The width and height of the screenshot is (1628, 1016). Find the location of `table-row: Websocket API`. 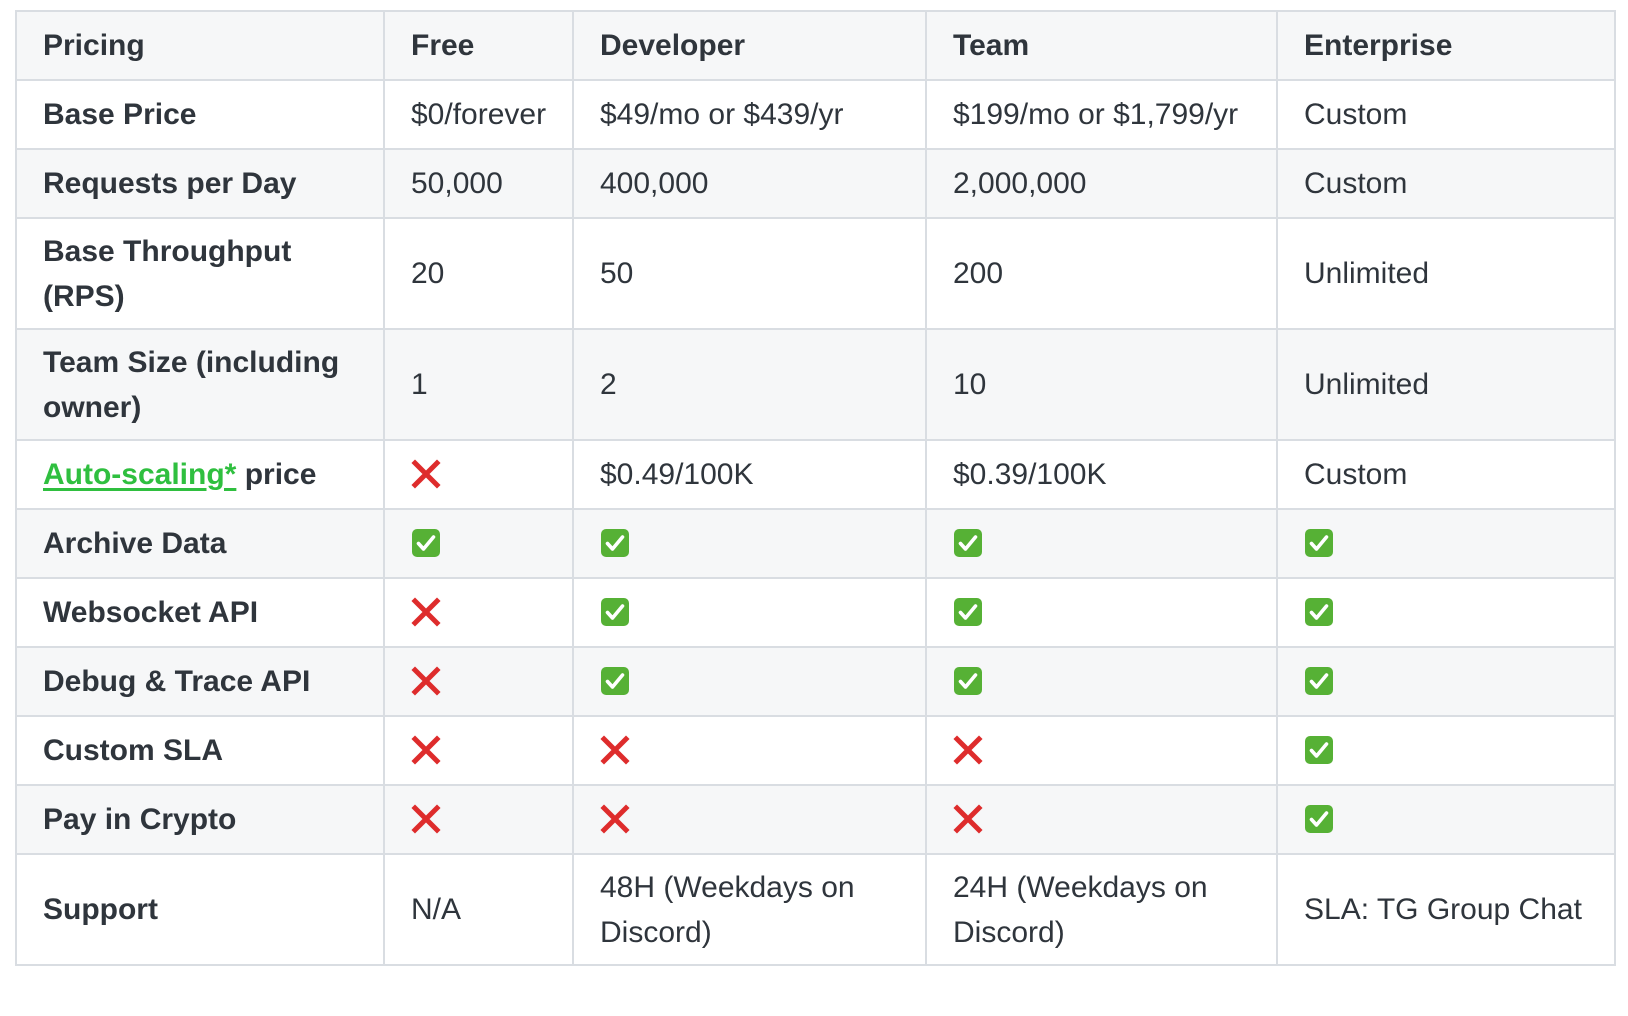

table-row: Websocket API is located at coordinates (815, 612).